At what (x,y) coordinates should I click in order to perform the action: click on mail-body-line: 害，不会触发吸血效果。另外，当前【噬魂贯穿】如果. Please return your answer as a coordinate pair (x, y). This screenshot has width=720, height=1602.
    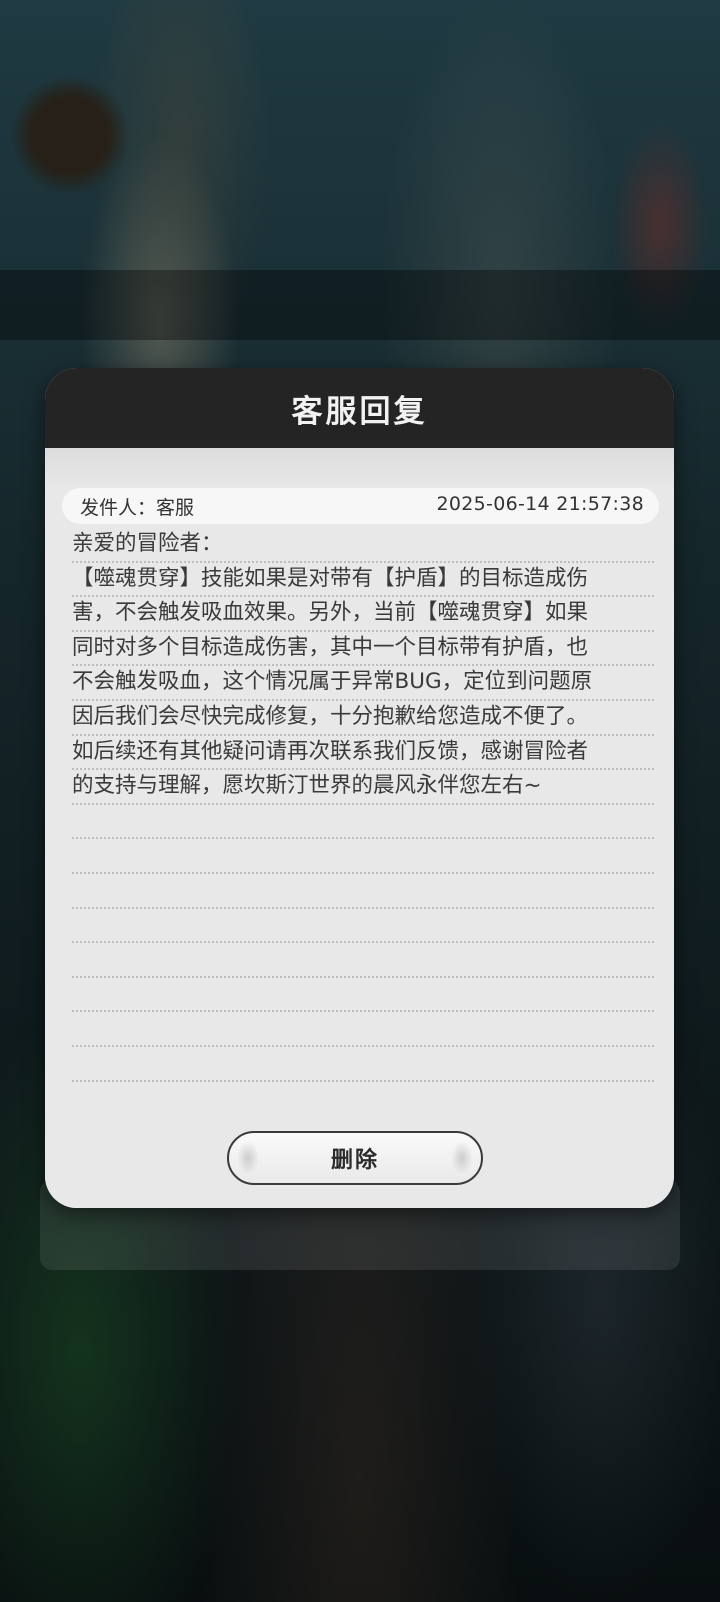
    Looking at the image, I should click on (363, 614).